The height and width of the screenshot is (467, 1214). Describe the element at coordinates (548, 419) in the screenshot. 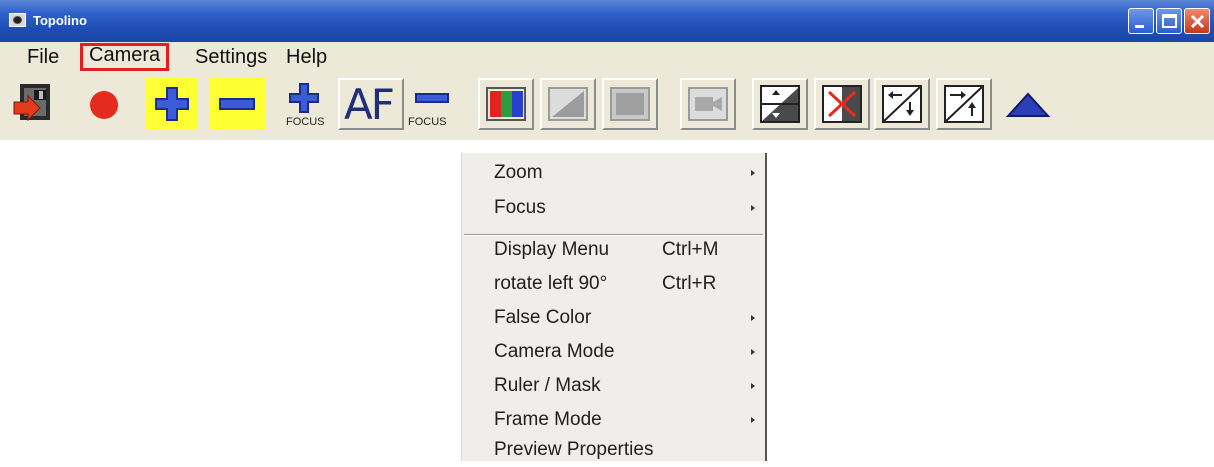

I see `menu-item-label: Frame Mode` at that location.